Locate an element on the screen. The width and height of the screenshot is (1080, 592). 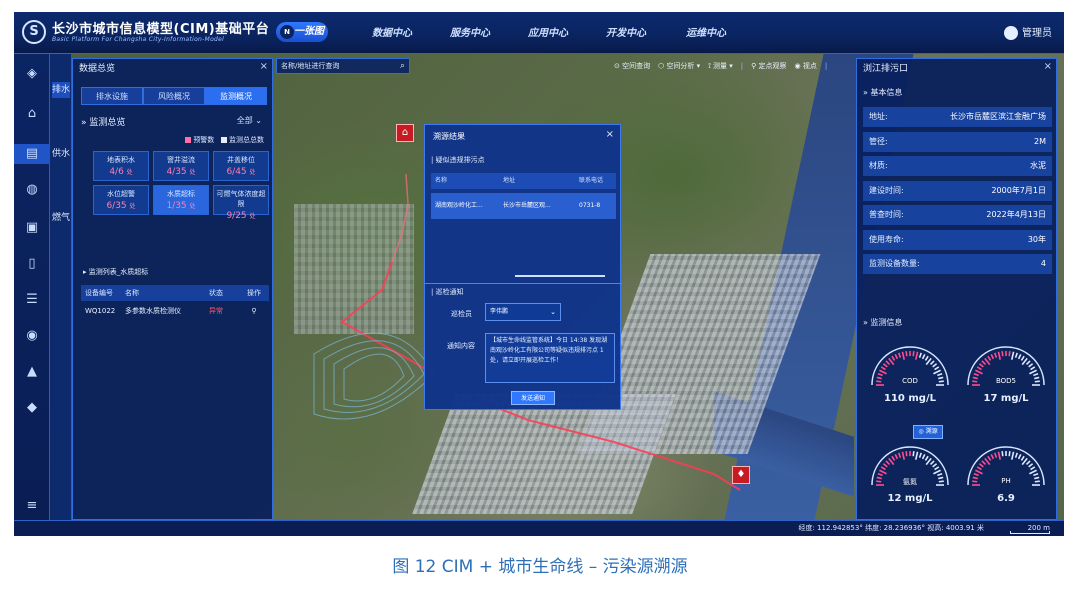
measure-button: ⟟ 测量 ▾ is located at coordinates (720, 66).